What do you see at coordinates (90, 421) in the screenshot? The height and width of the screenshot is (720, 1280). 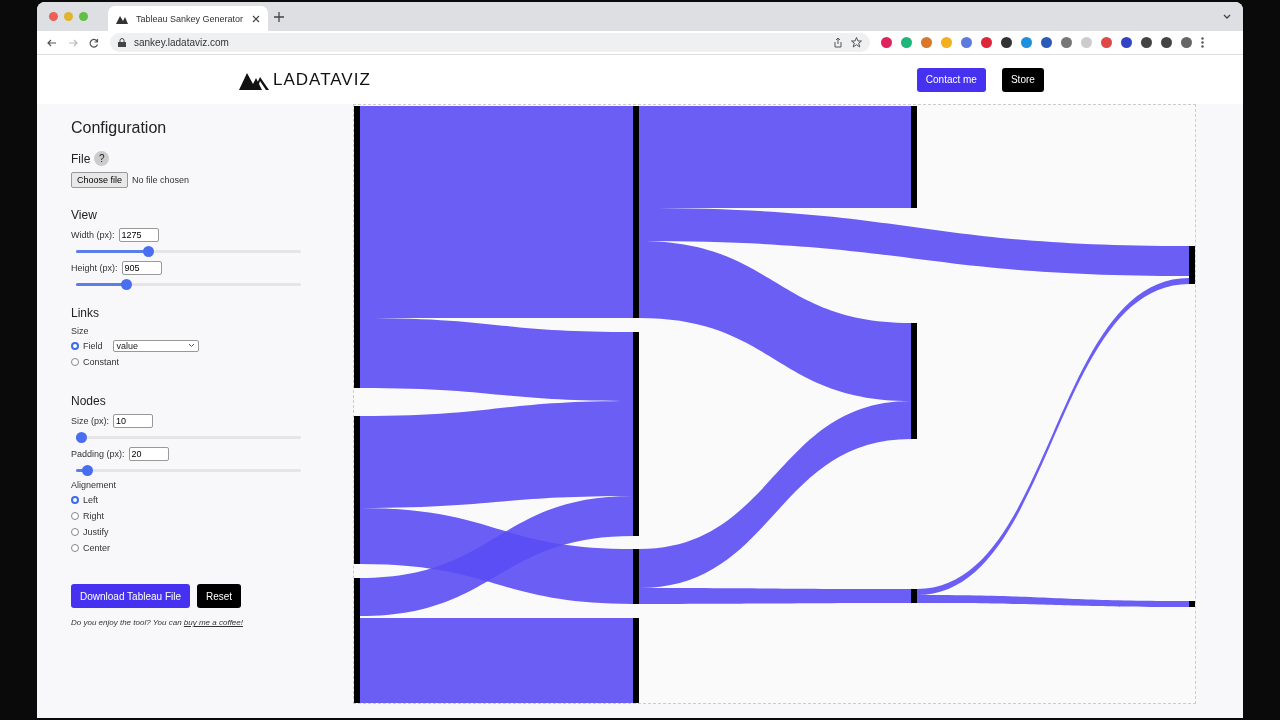 I see `field-label: Size (px):` at bounding box center [90, 421].